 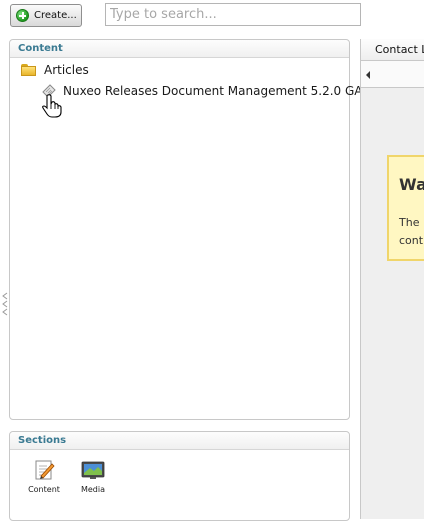 What do you see at coordinates (405, 208) in the screenshot?
I see `warning-box: Wa The cont` at bounding box center [405, 208].